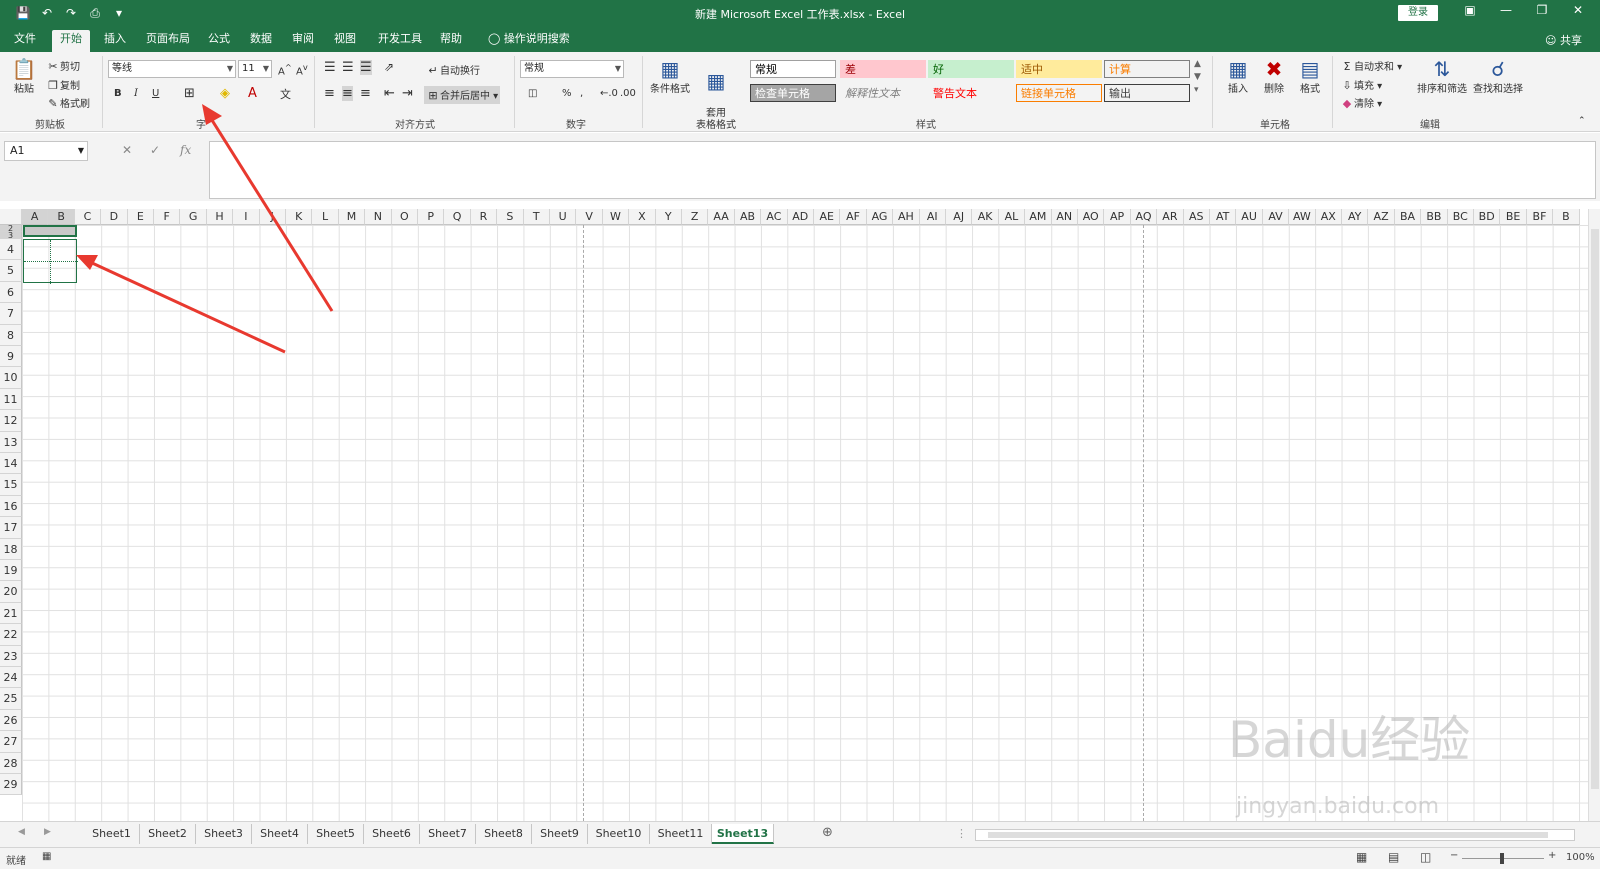  Describe the element at coordinates (1117, 217) in the screenshot. I see `column-header: AP` at that location.